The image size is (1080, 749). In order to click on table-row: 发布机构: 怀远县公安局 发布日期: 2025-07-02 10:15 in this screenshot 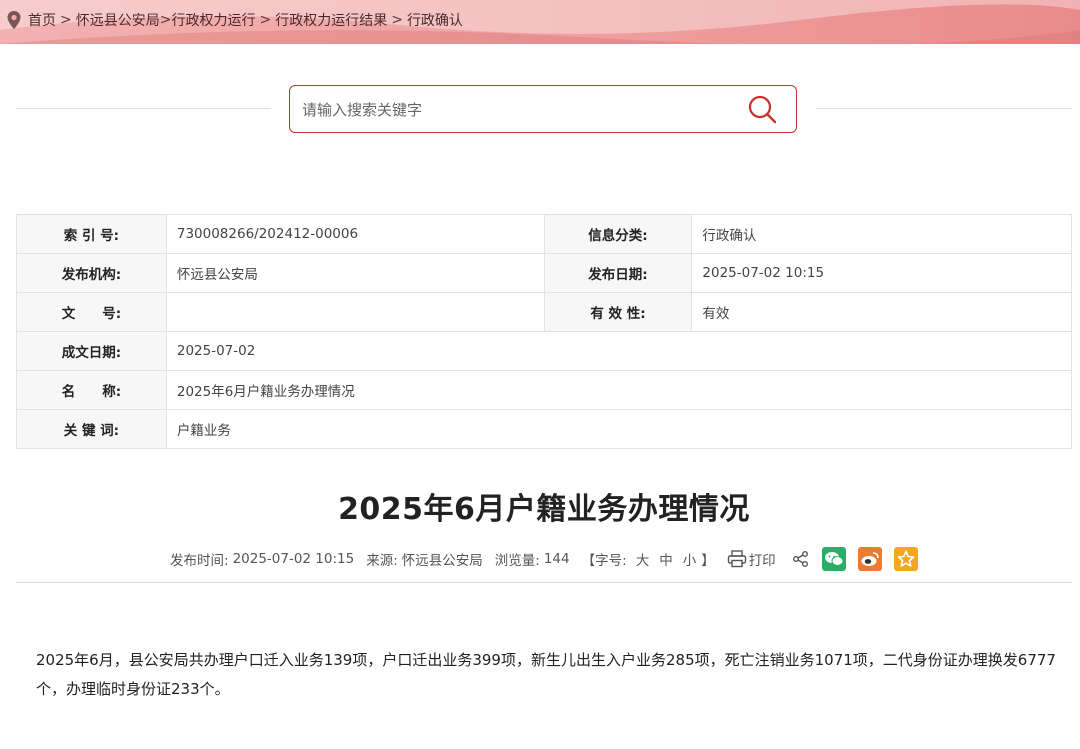, I will do `click(544, 273)`.